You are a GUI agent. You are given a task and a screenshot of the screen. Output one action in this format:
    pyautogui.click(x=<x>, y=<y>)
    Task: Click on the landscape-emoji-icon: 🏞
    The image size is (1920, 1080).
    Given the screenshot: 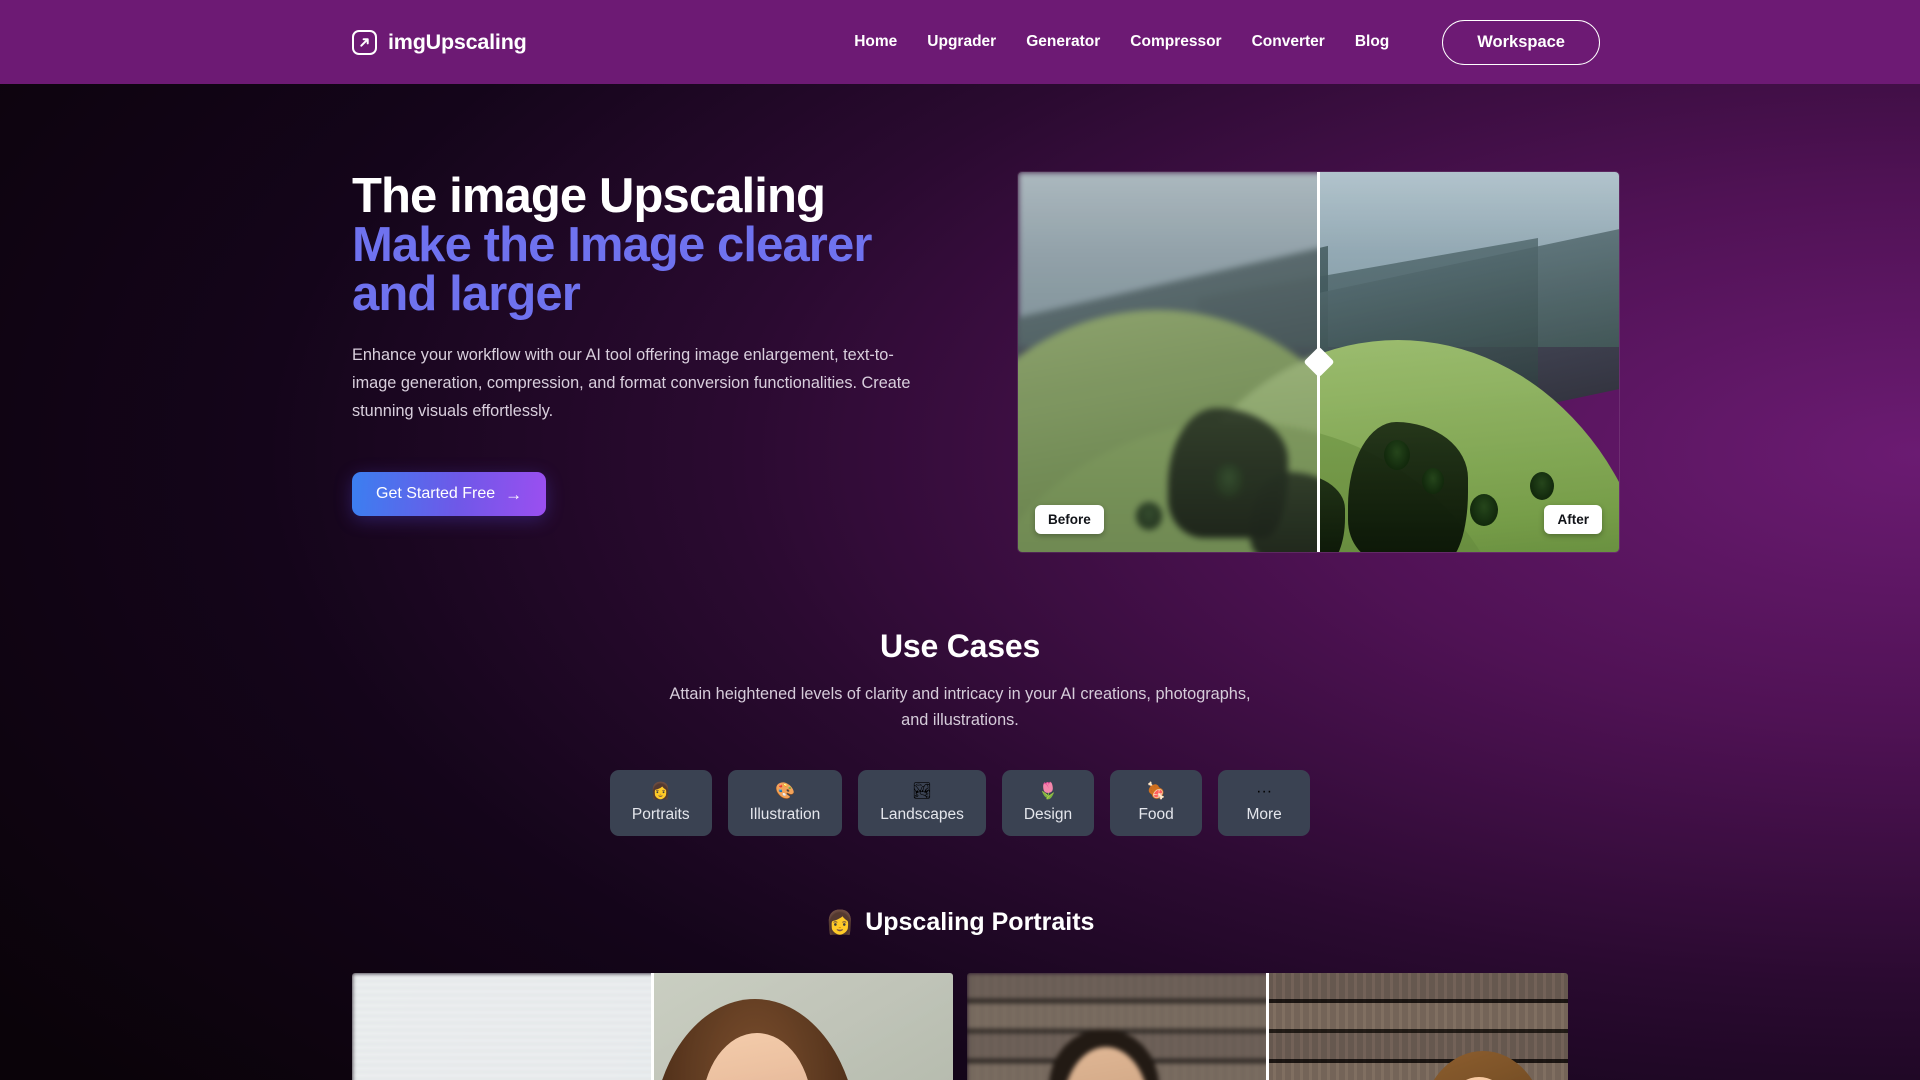 What is the action you would take?
    pyautogui.click(x=922, y=791)
    